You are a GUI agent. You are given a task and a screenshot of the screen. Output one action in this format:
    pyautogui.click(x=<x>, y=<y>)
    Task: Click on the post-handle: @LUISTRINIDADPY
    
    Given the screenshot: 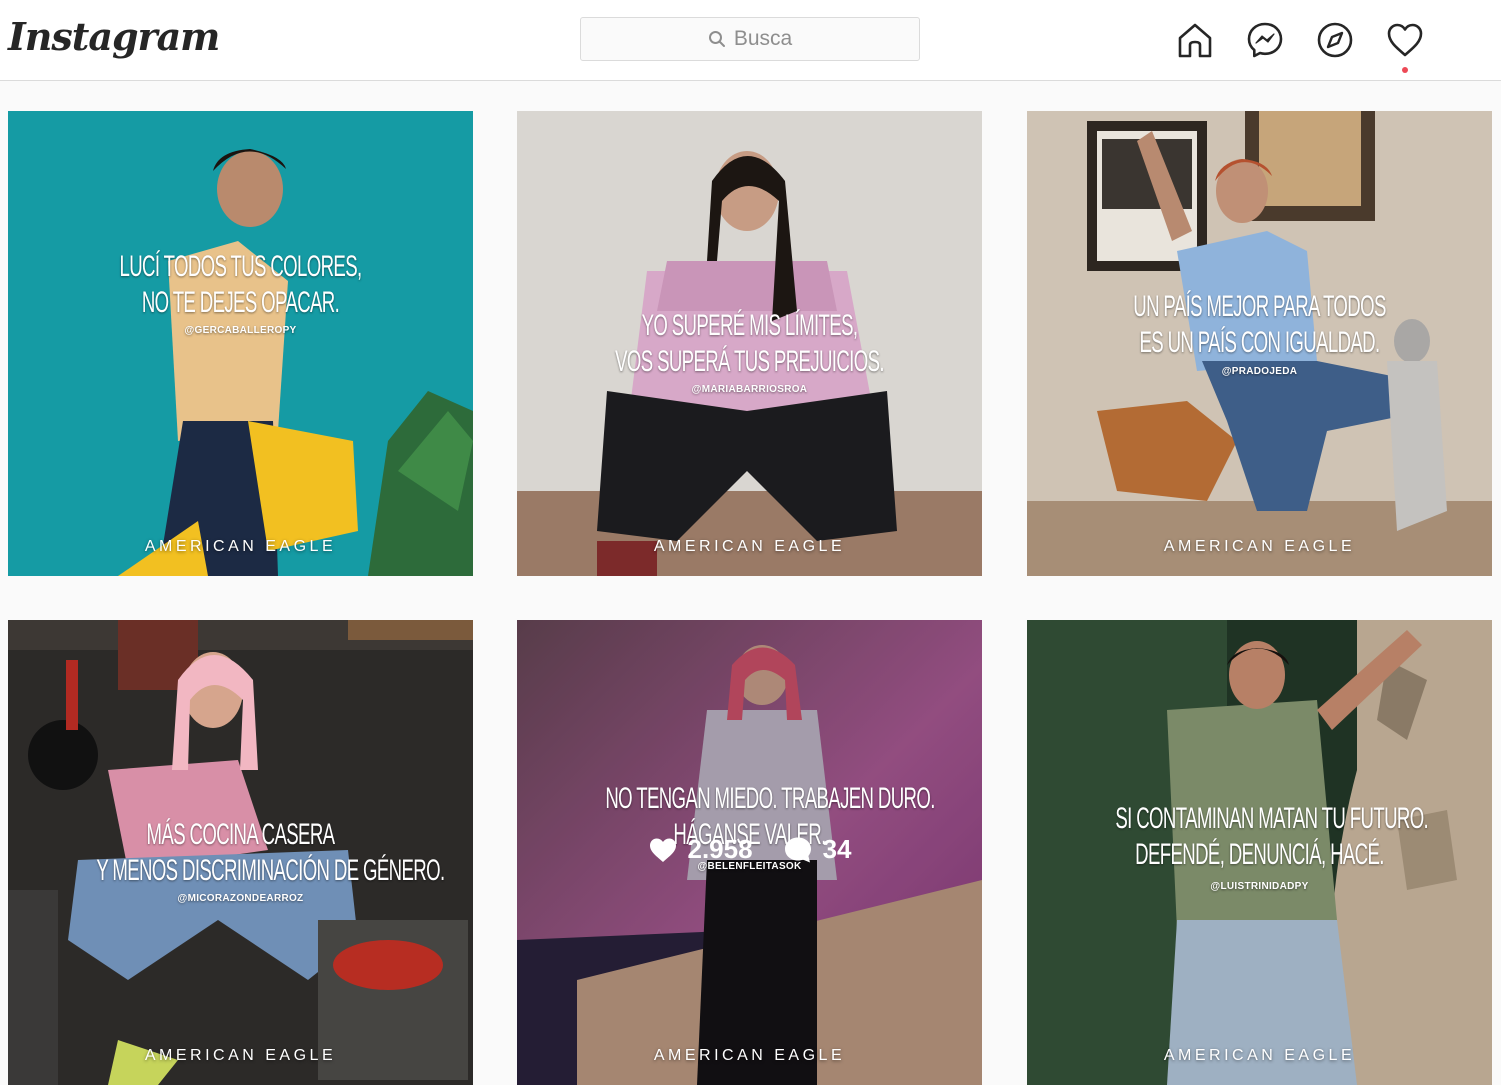 What is the action you would take?
    pyautogui.click(x=1259, y=886)
    